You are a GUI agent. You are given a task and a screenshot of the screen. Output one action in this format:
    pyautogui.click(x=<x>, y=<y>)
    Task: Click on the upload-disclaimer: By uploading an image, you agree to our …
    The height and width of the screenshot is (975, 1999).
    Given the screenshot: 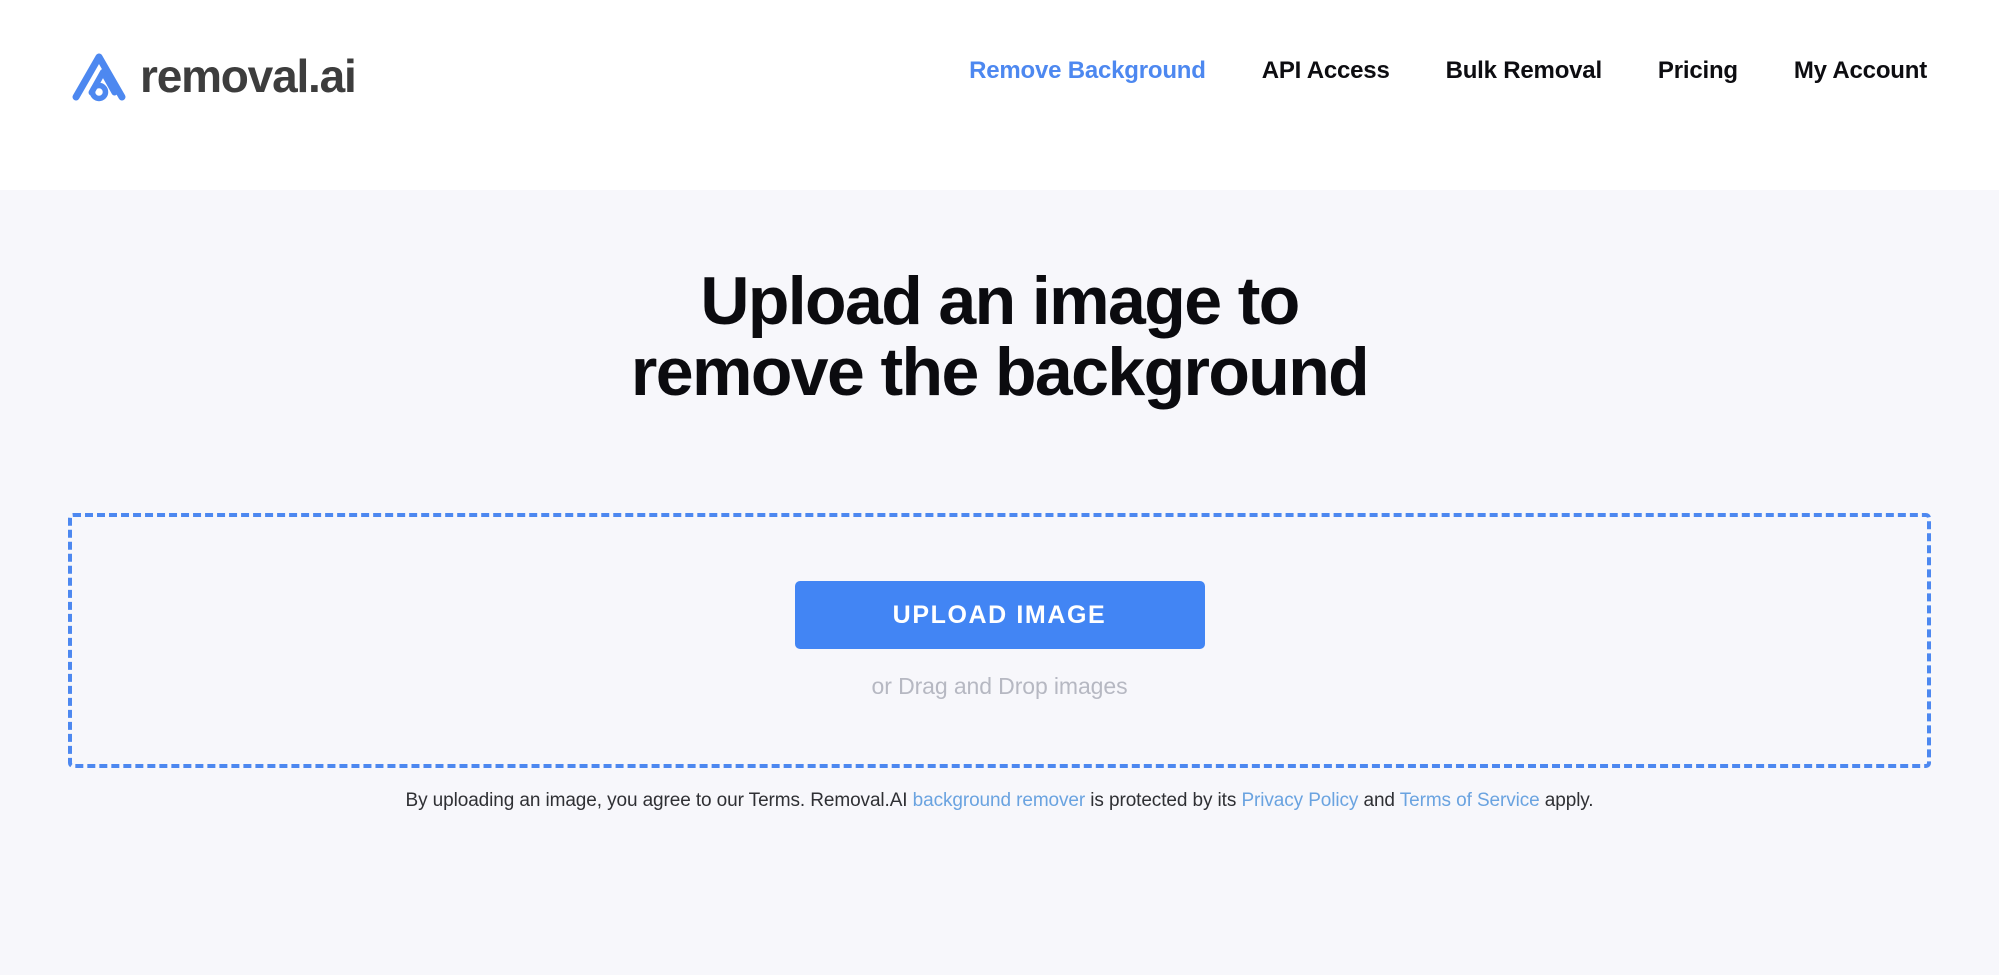 What is the action you would take?
    pyautogui.click(x=999, y=801)
    